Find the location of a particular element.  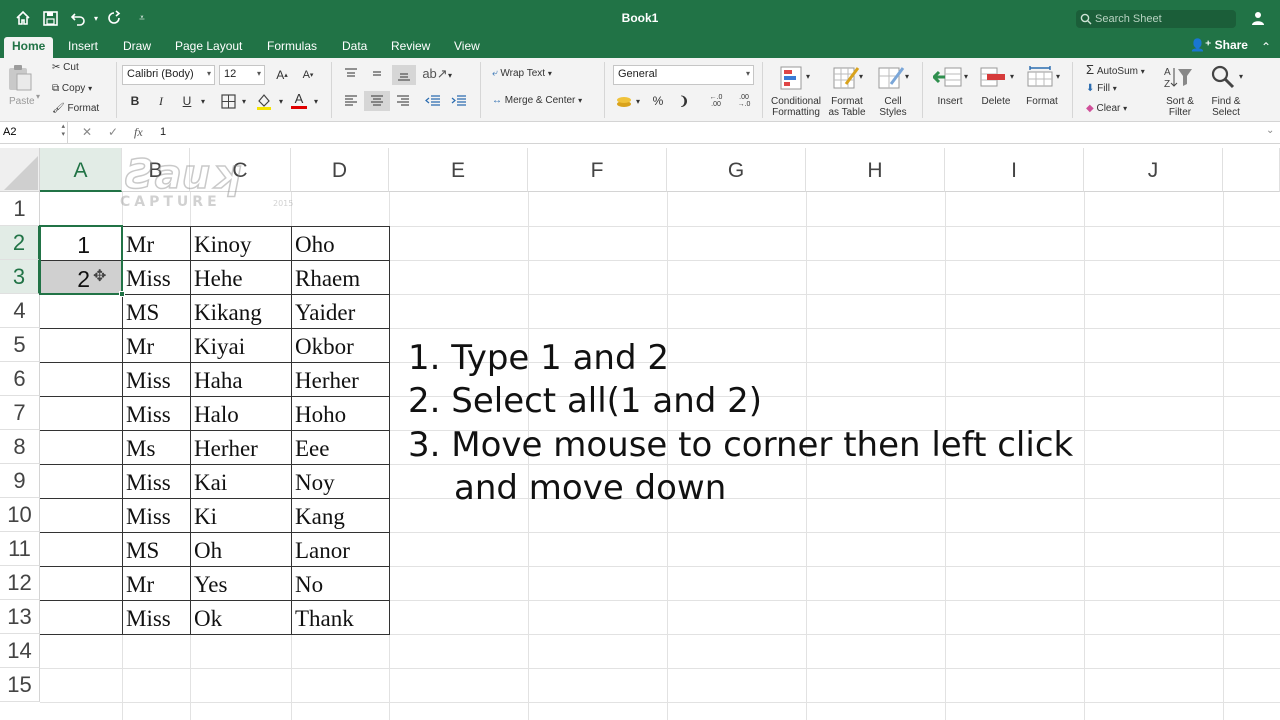

borders-icon is located at coordinates (228, 101).